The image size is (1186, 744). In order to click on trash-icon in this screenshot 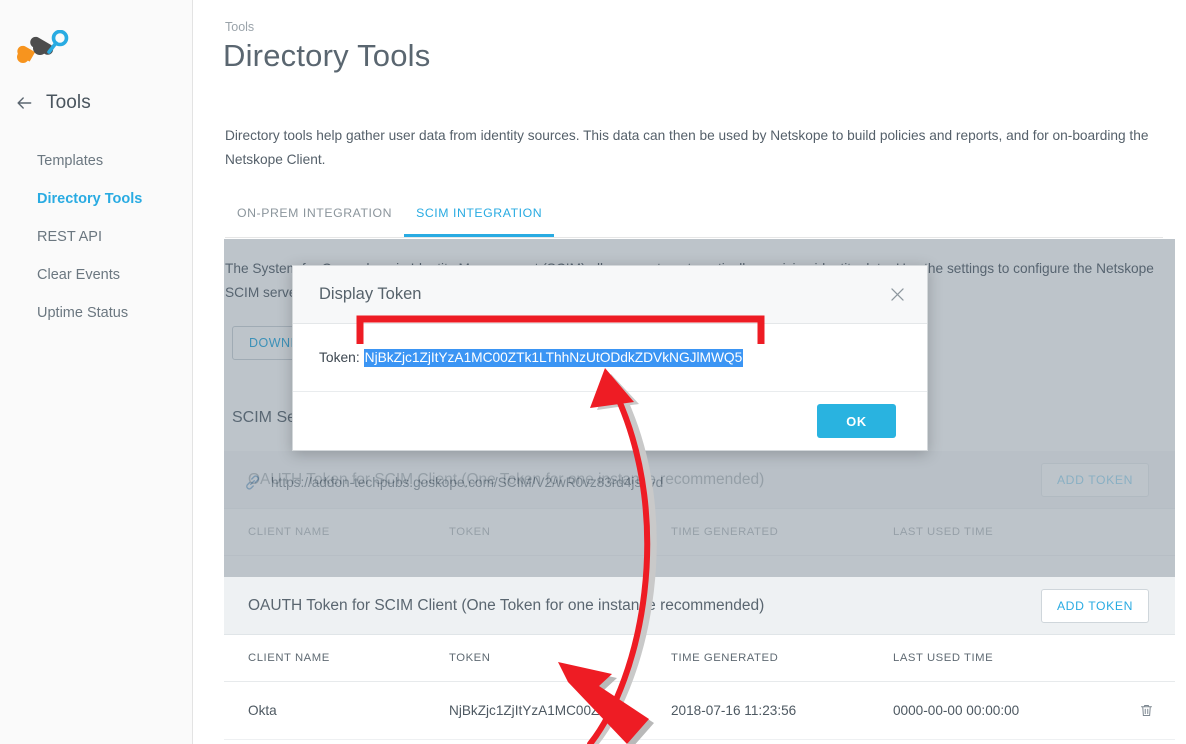, I will do `click(1146, 710)`.